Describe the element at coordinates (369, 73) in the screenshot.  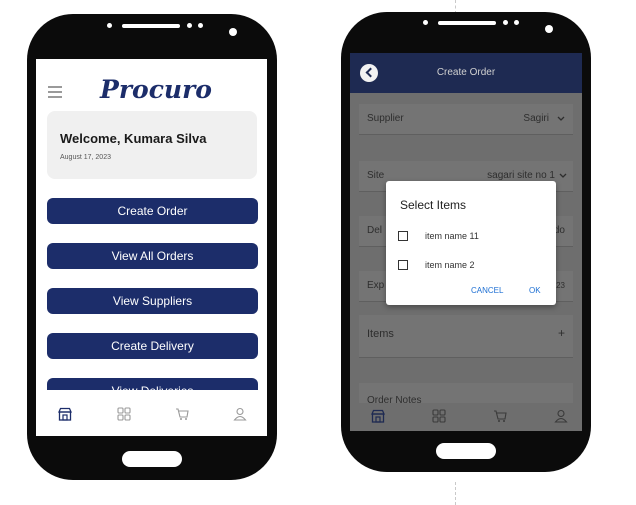
I see `back-arrow-icon` at that location.